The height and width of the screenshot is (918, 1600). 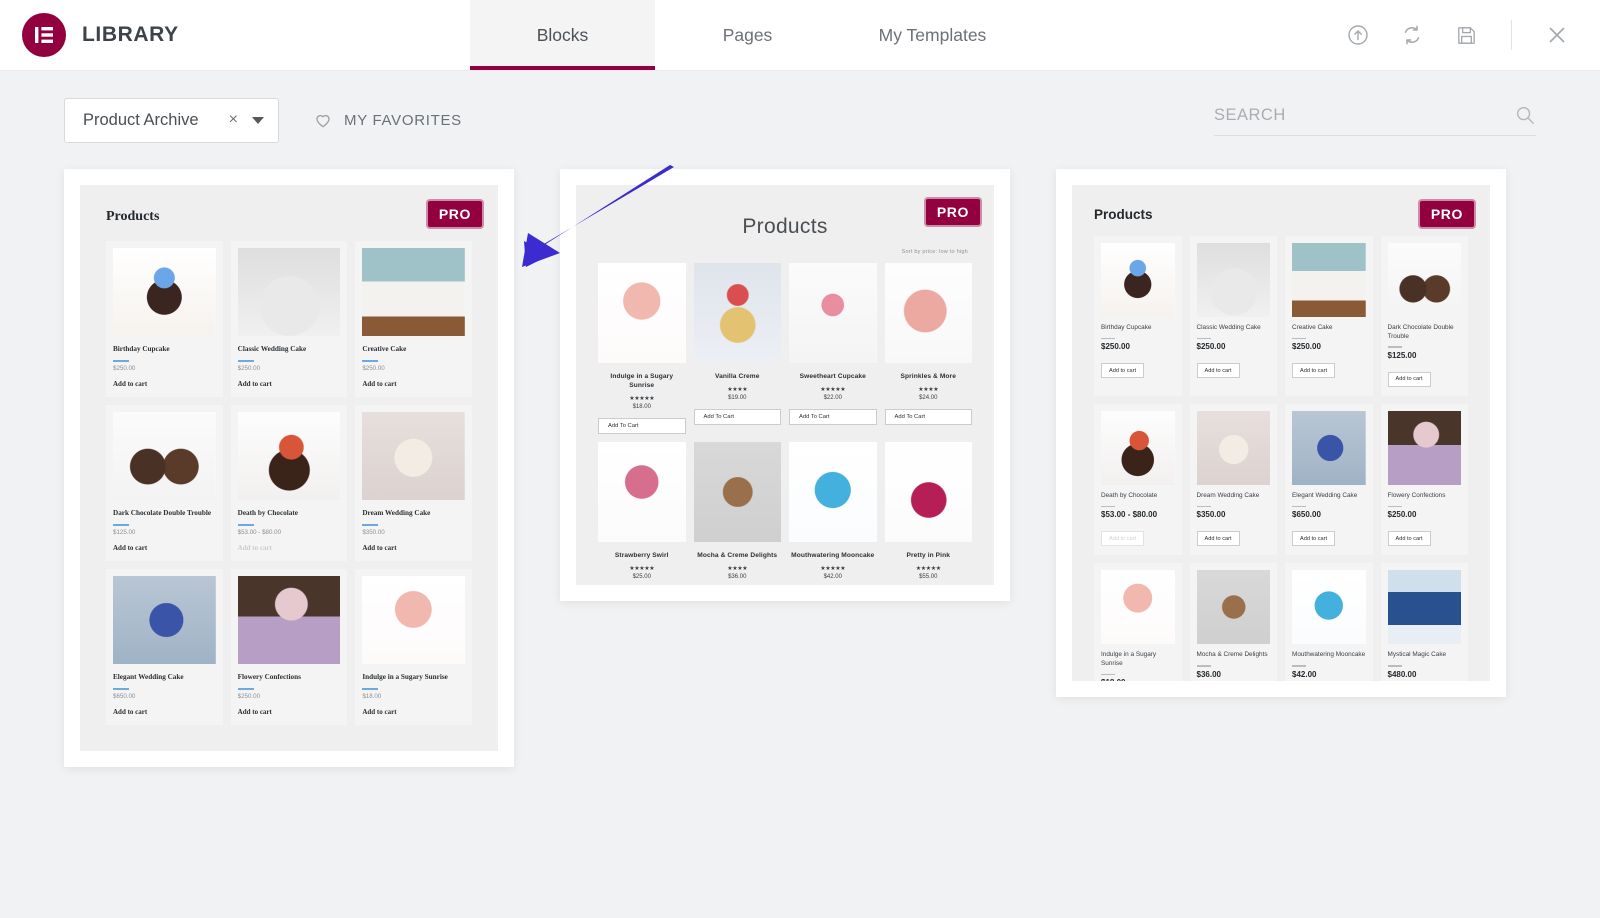 What do you see at coordinates (785, 252) in the screenshot?
I see `sort-dropdown: Sort by price: low to high` at bounding box center [785, 252].